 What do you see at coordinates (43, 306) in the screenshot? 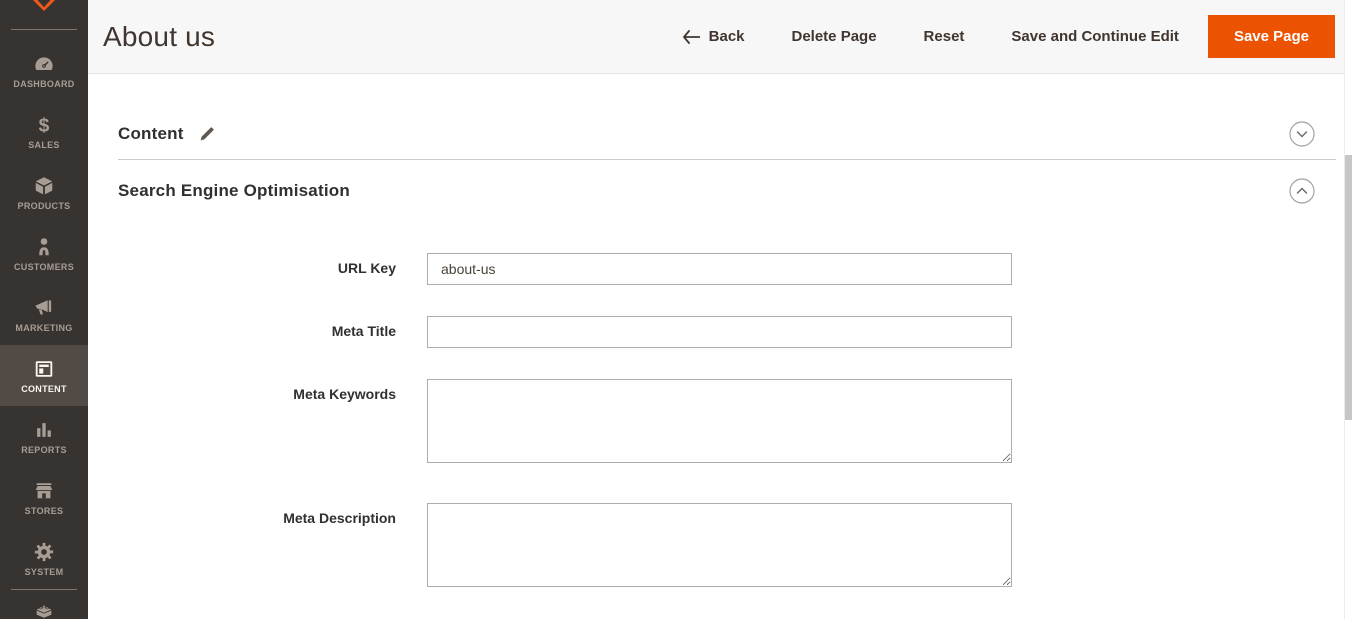
I see `marketing-icon` at bounding box center [43, 306].